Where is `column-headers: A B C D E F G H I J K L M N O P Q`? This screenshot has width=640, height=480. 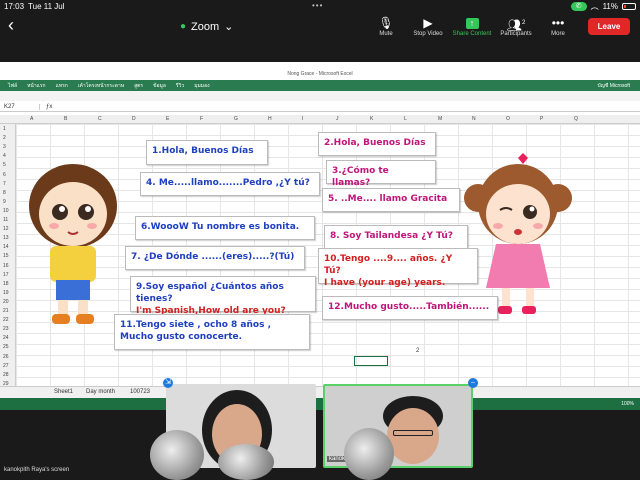 column-headers: A B C D E F G H I J K L M N O P Q is located at coordinates (320, 119).